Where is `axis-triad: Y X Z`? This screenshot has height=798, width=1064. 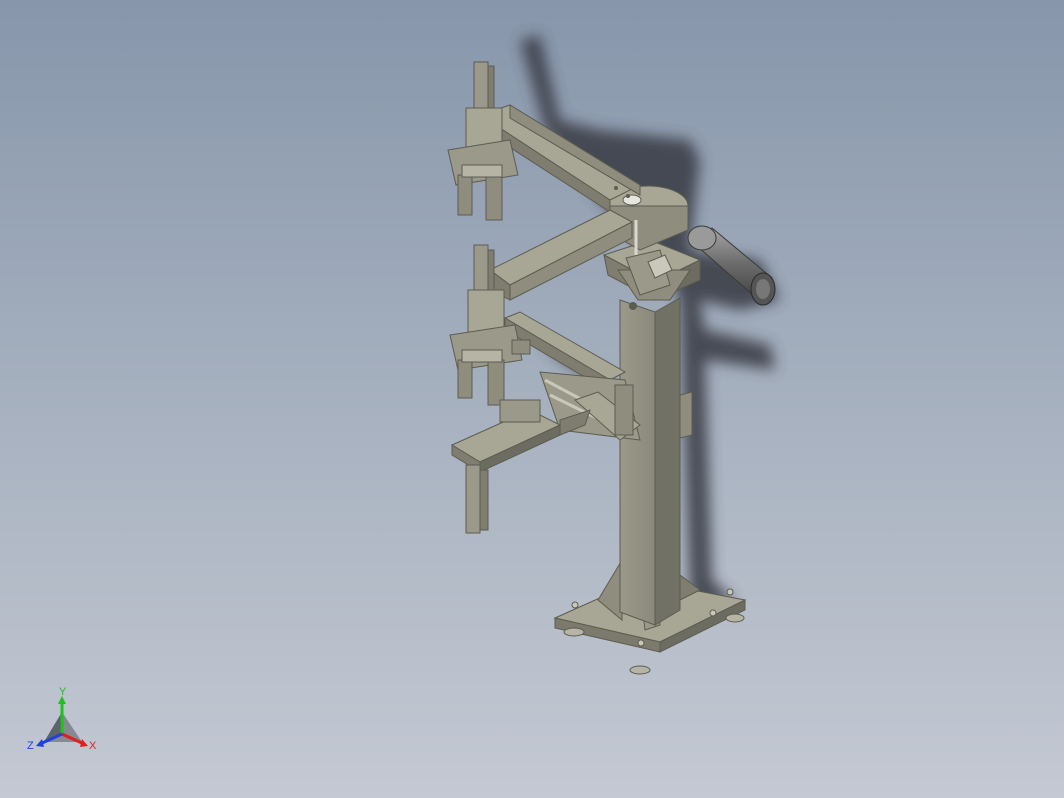
axis-triad: Y X Z is located at coordinates (66, 720).